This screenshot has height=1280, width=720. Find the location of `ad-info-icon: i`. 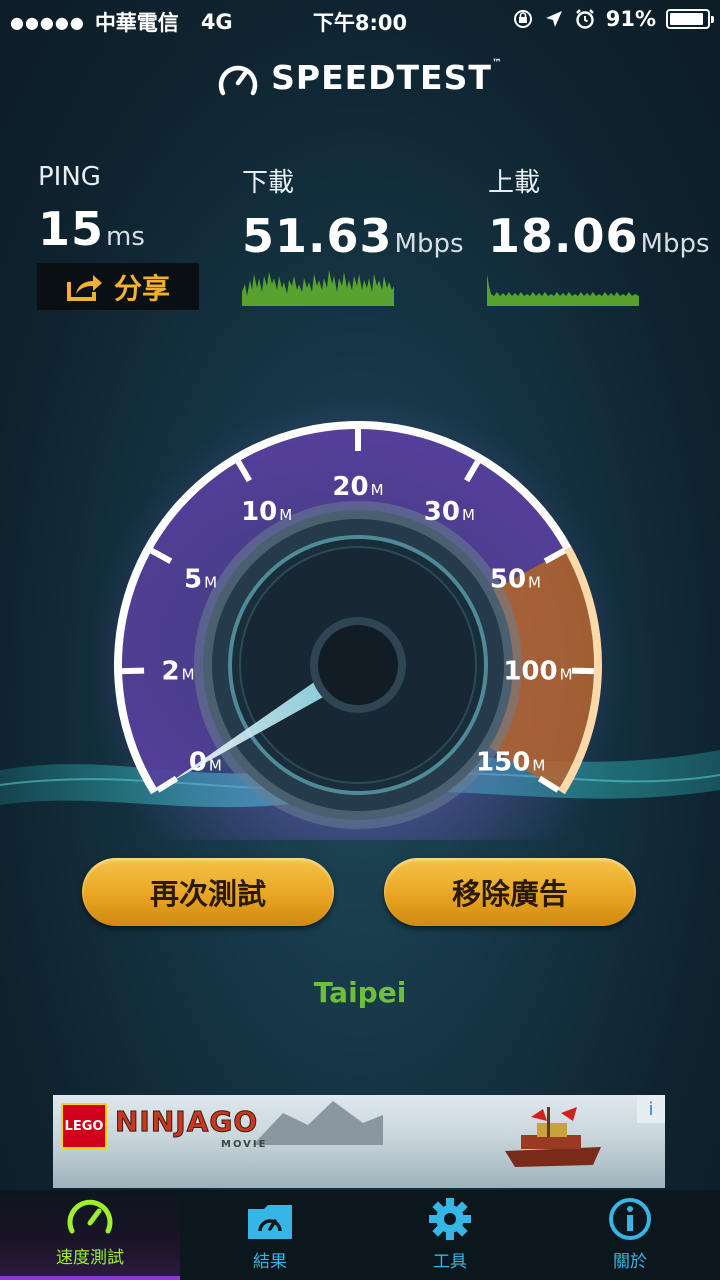

ad-info-icon: i is located at coordinates (651, 1109).